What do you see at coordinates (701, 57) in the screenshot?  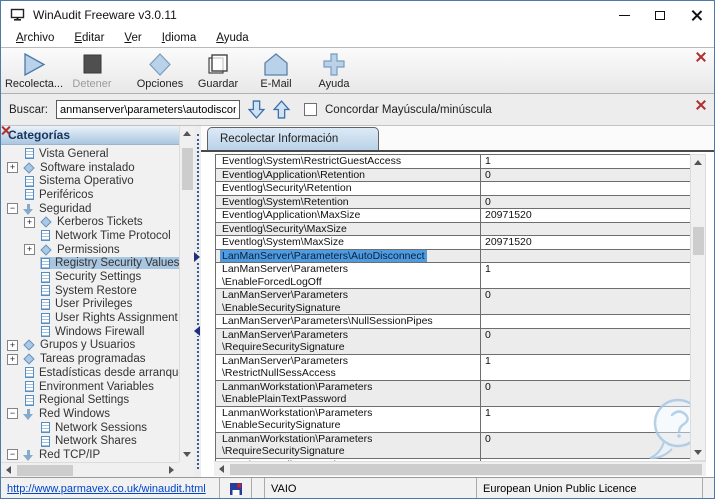 I see `toolbar-close-icon` at bounding box center [701, 57].